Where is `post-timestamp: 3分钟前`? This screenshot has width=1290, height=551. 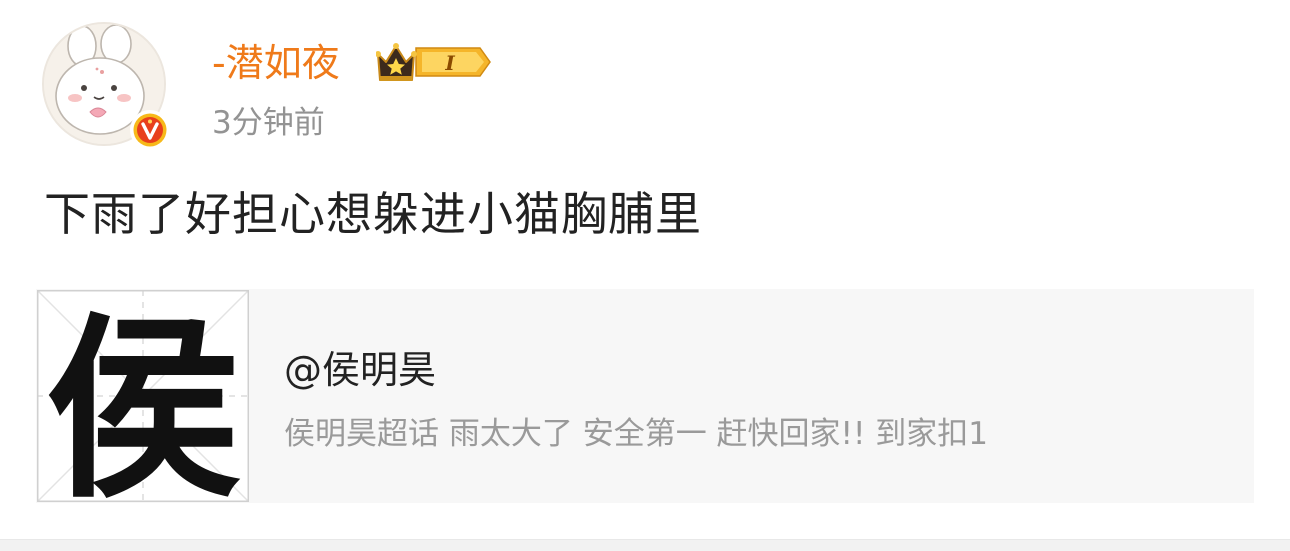
post-timestamp: 3分钟前 is located at coordinates (268, 123).